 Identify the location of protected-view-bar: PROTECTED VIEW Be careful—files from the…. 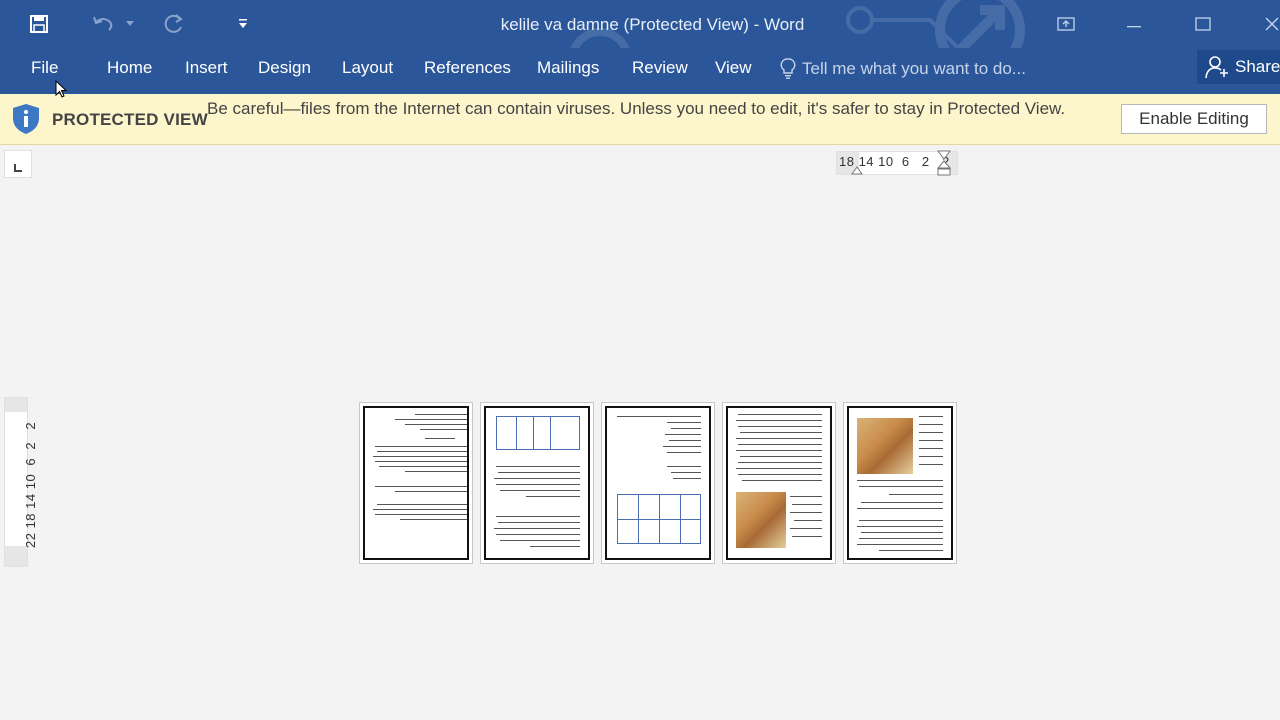
(640, 119).